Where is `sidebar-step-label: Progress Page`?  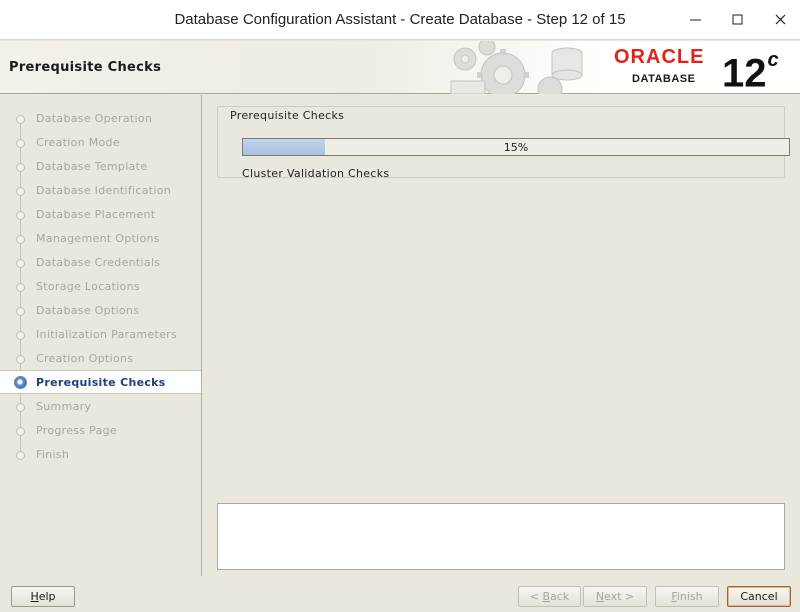
sidebar-step-label: Progress Page is located at coordinates (76, 430).